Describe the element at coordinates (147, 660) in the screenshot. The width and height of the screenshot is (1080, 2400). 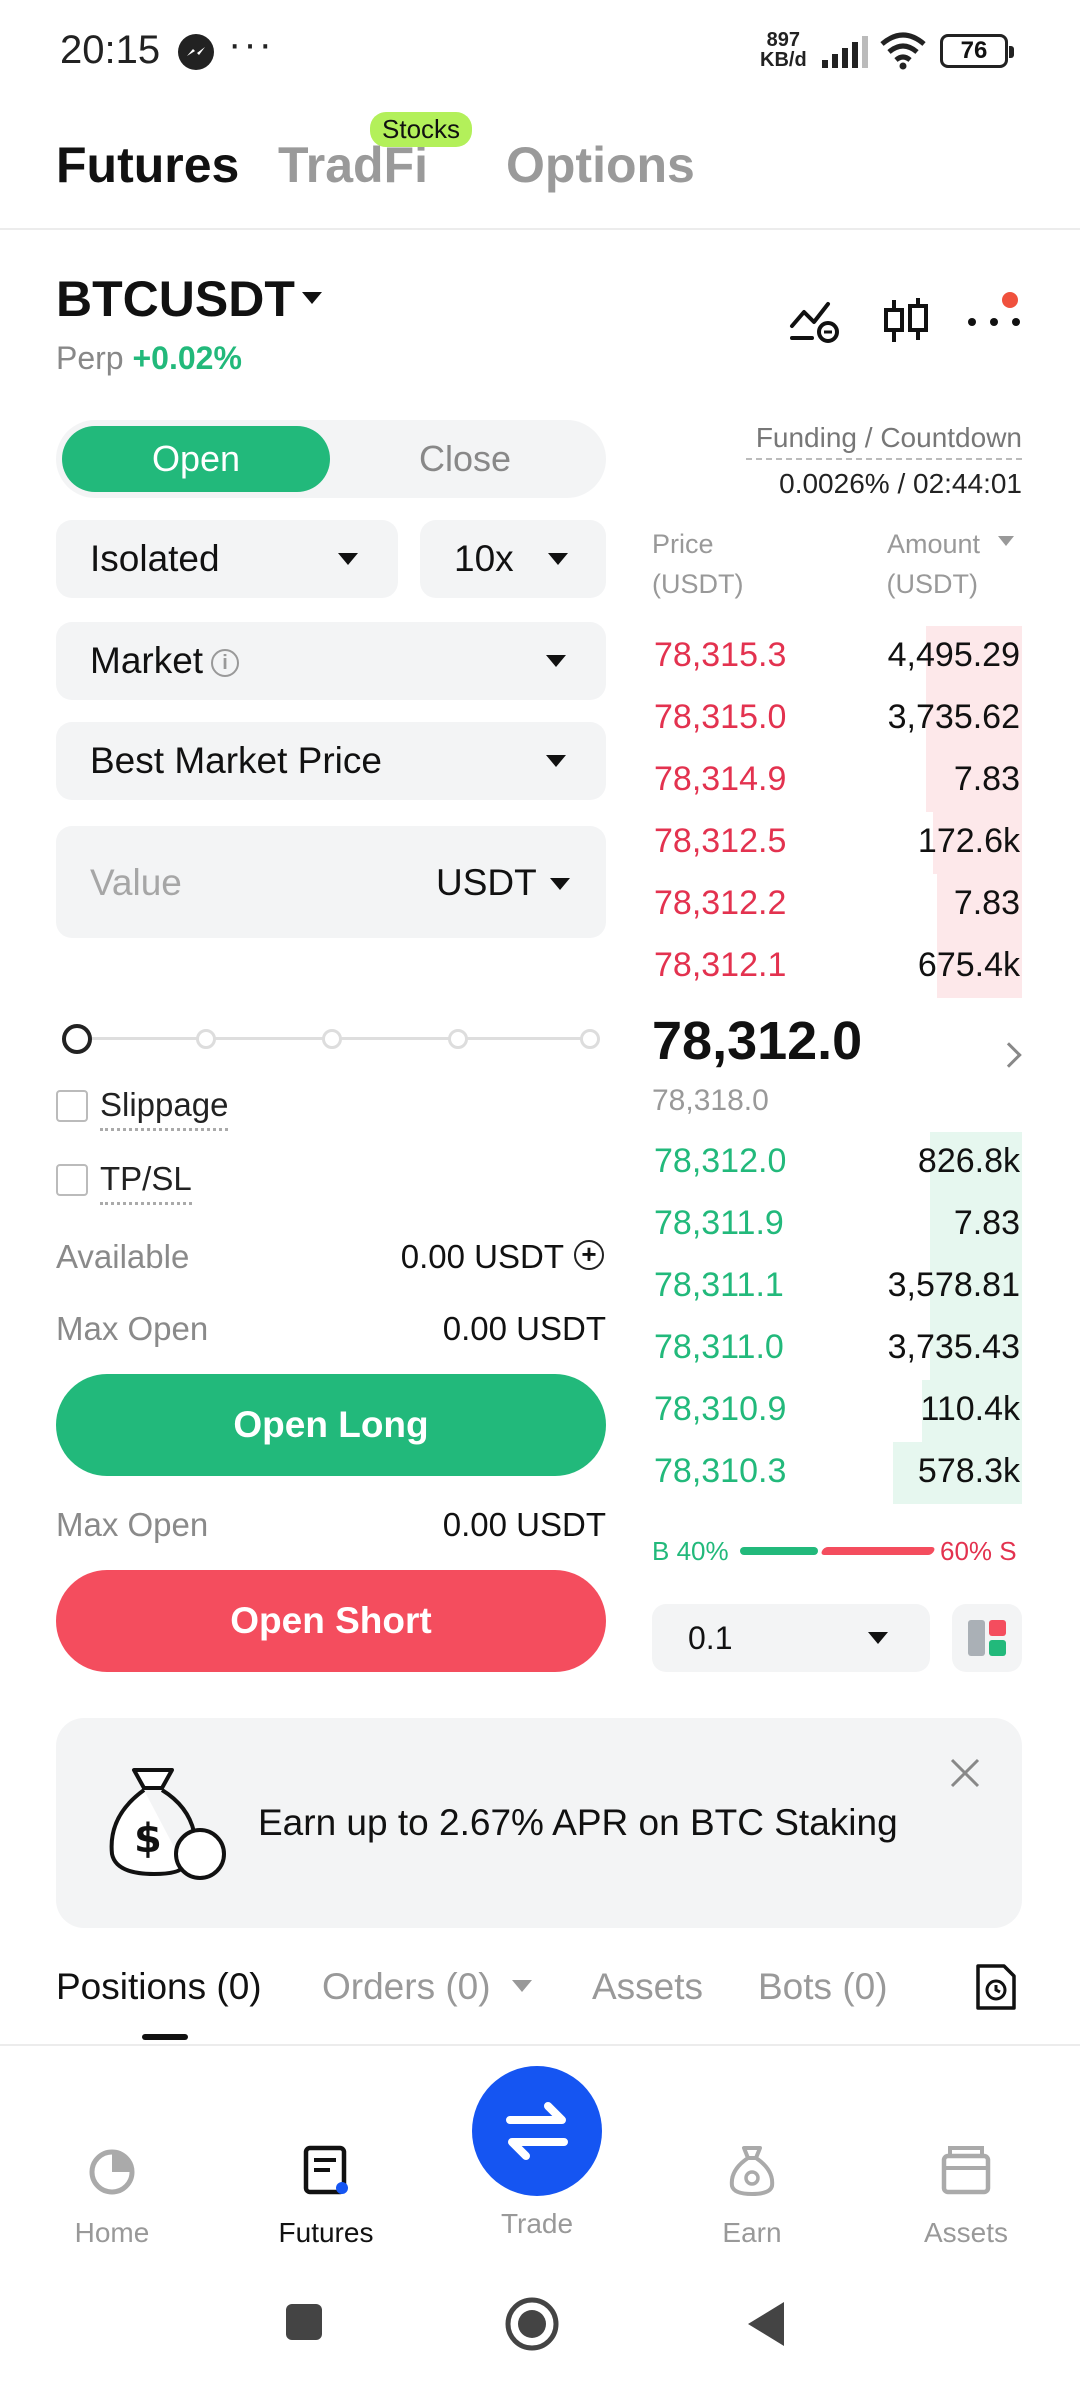
I see `order-type-value: Market` at that location.